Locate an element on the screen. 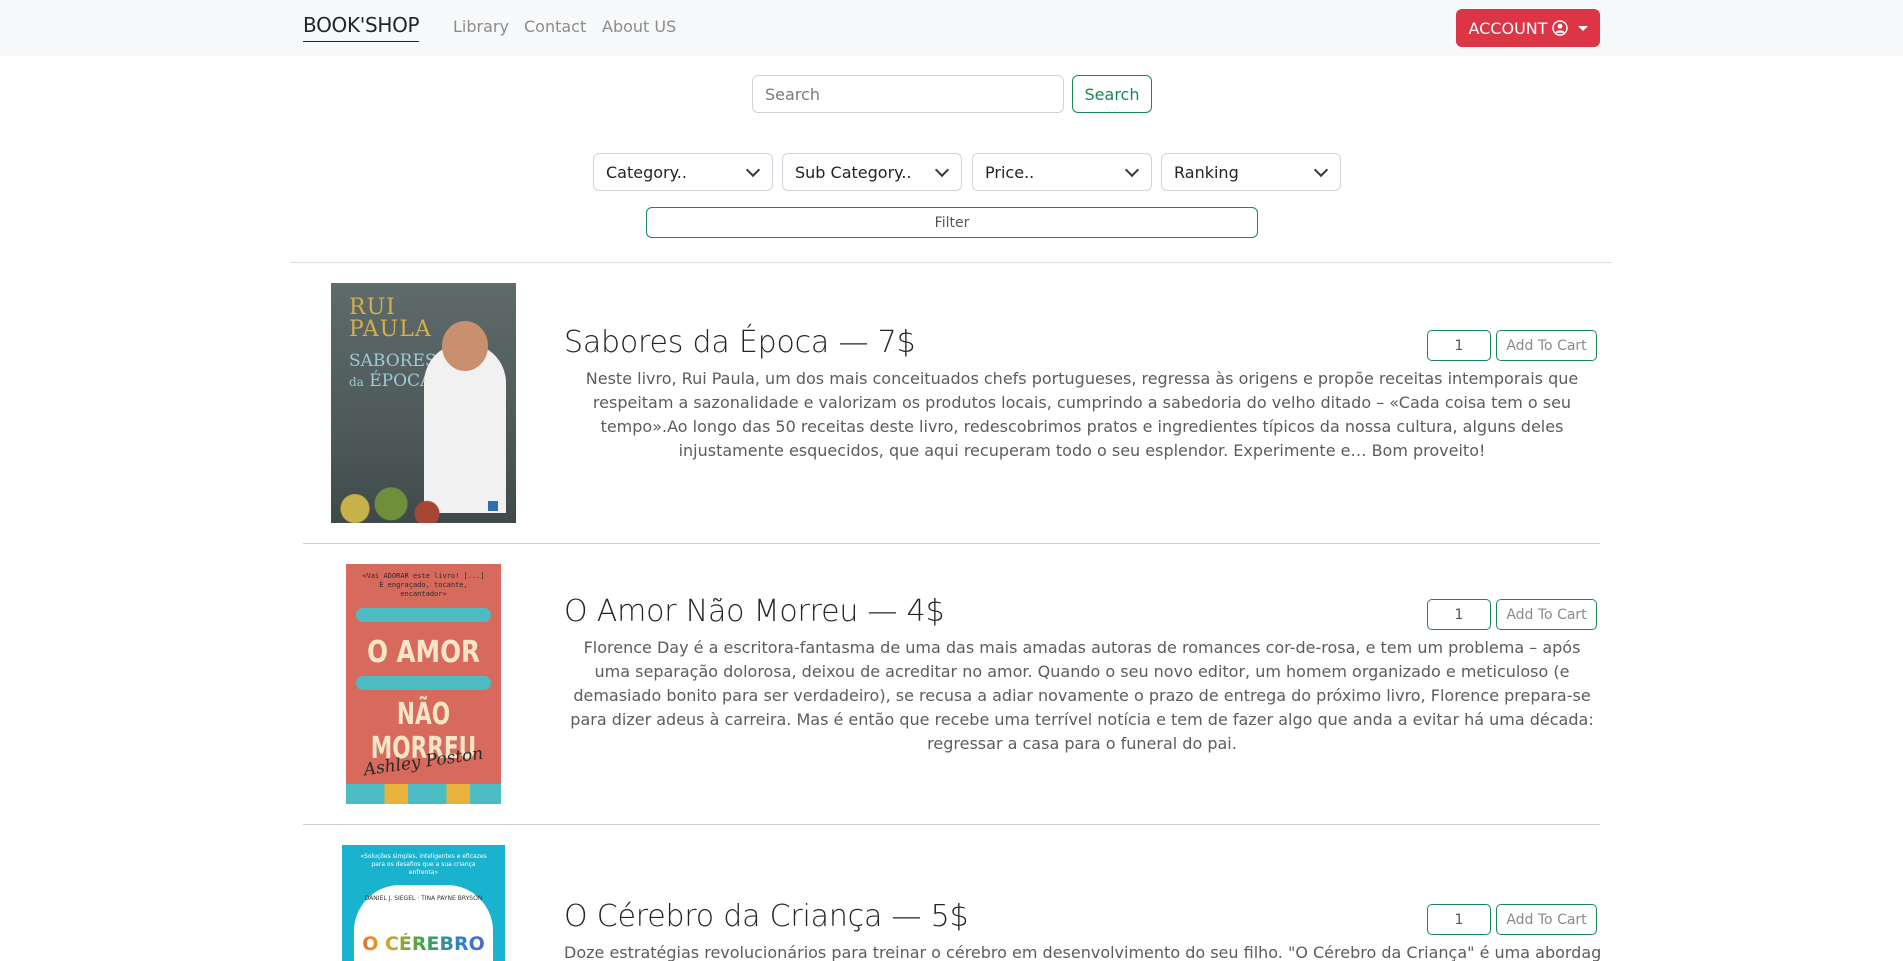 This screenshot has height=961, width=1903. publisher-logo is located at coordinates (493, 506).